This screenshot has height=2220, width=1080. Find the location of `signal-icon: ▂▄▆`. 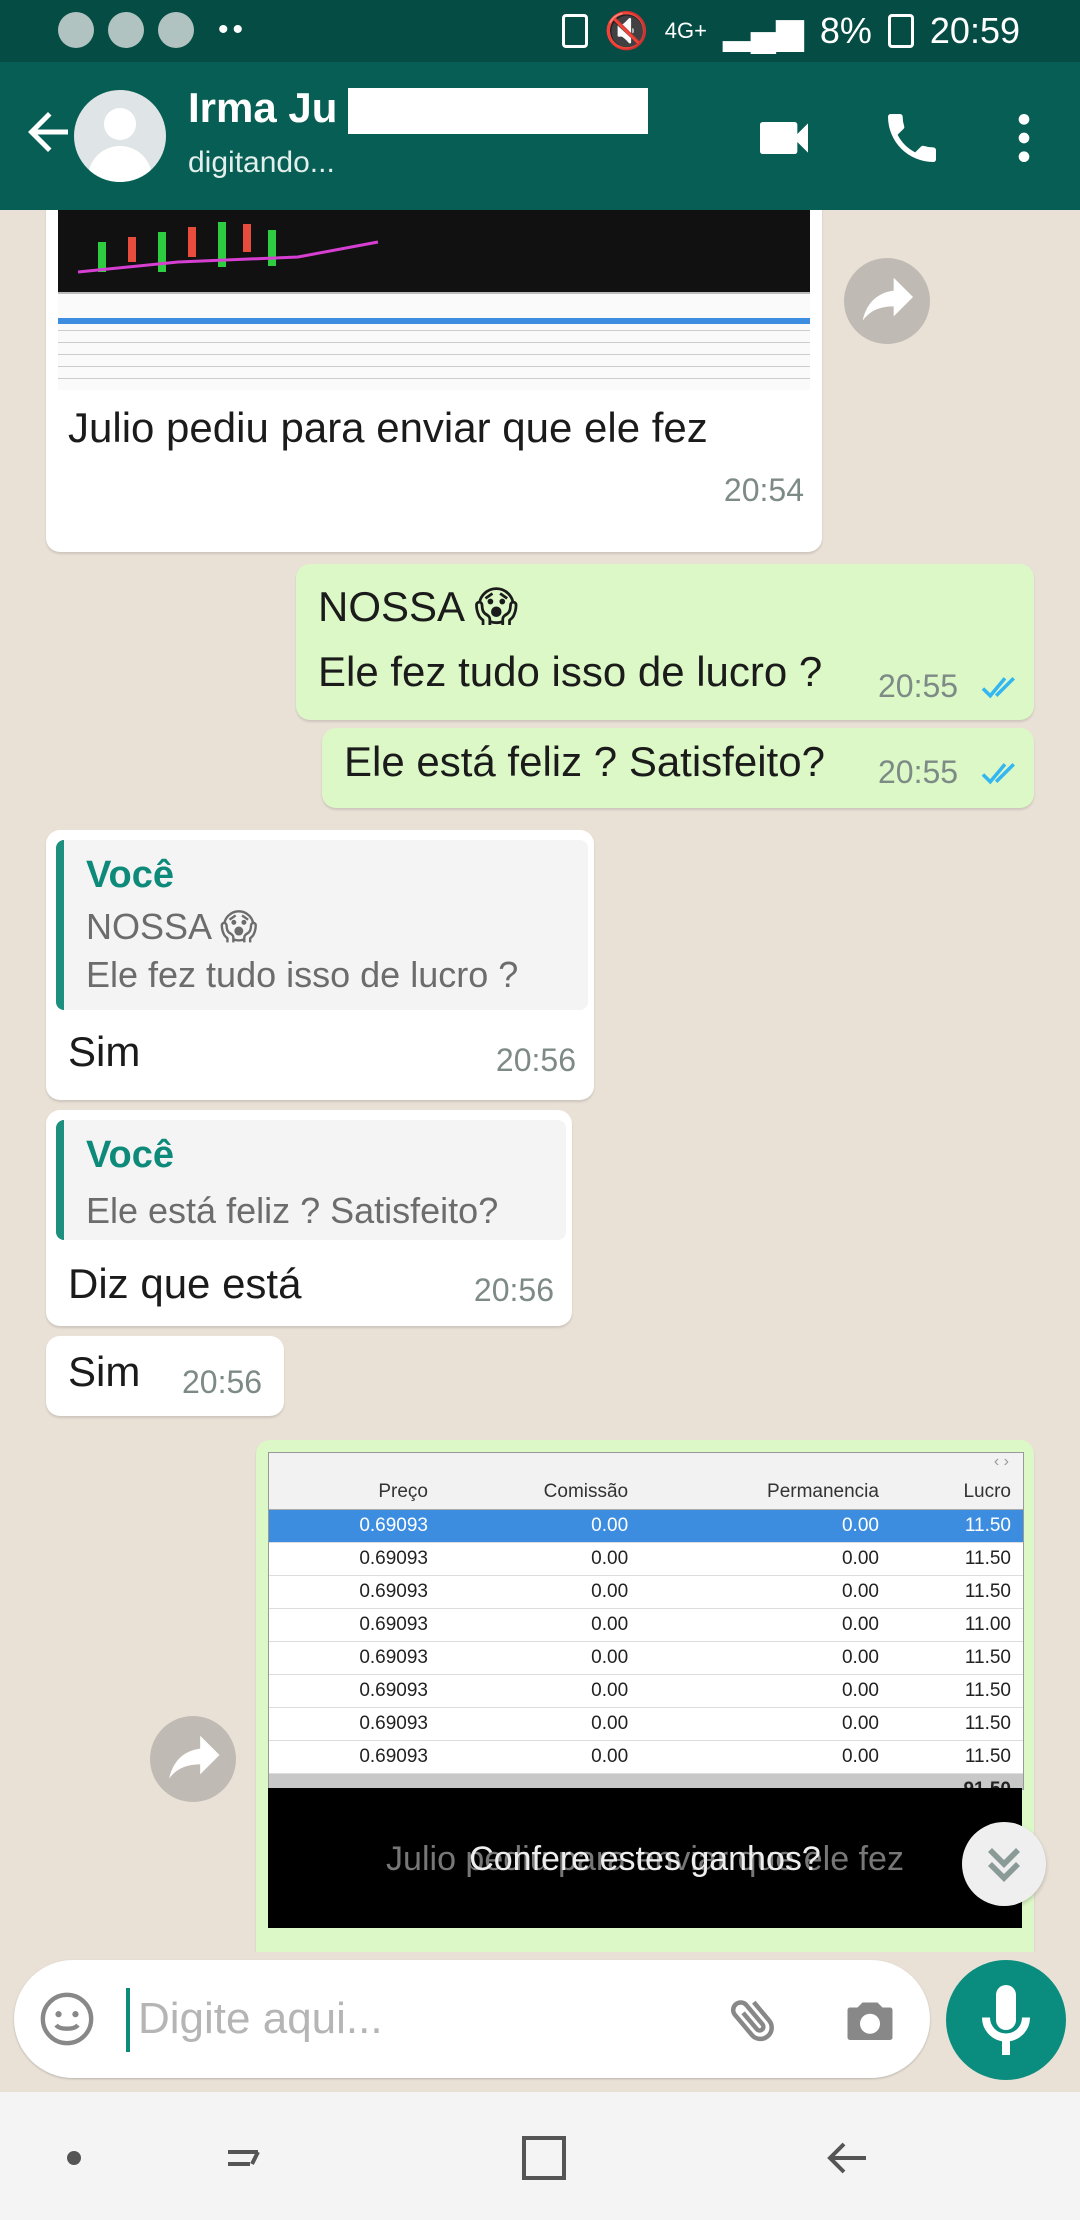

signal-icon: ▂▄▆ is located at coordinates (763, 30).